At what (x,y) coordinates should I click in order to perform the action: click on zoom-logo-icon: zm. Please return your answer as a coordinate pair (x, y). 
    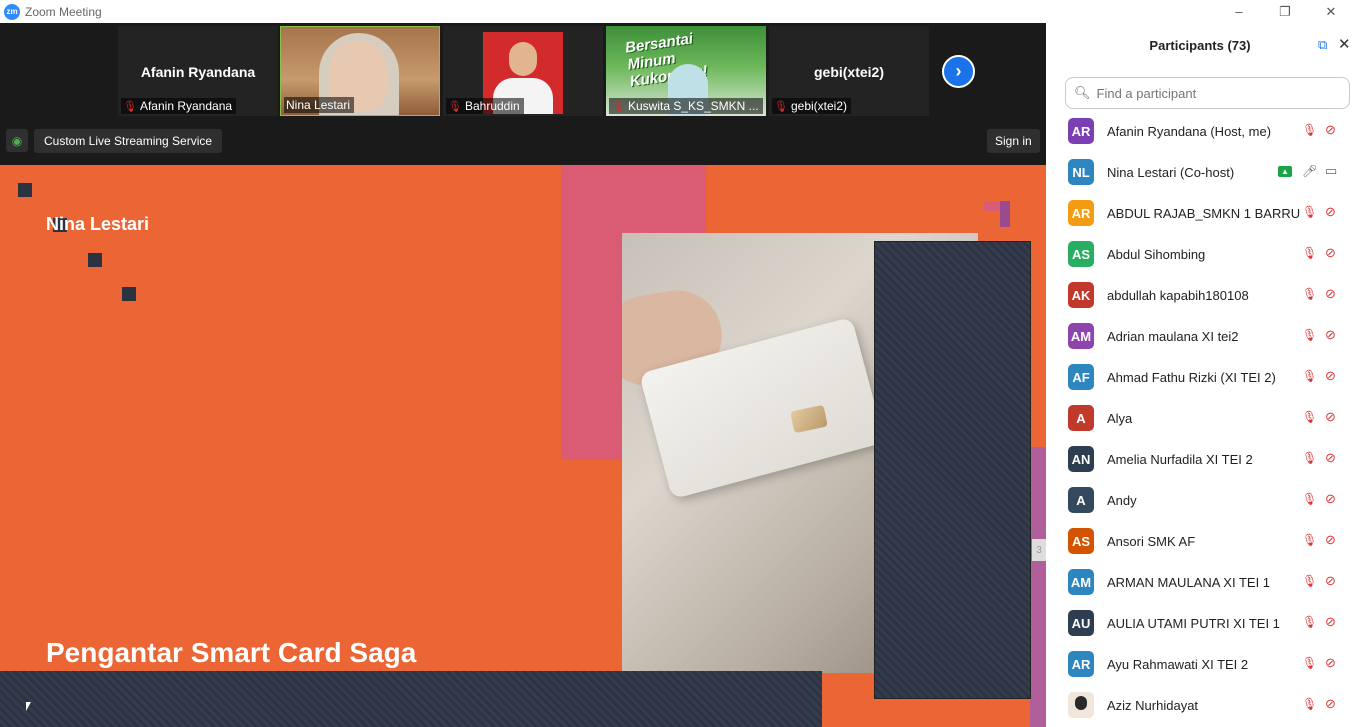
    Looking at the image, I should click on (12, 11).